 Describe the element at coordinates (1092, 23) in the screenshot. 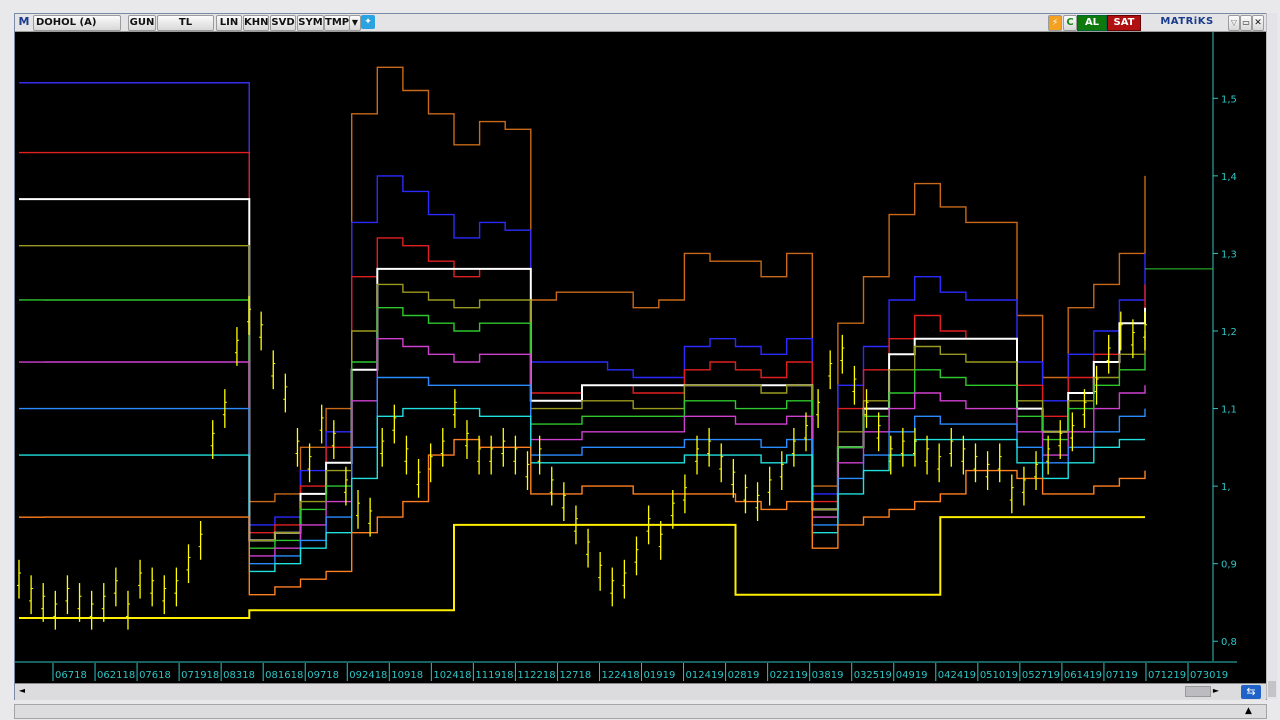

I see `buy-button: AL` at that location.